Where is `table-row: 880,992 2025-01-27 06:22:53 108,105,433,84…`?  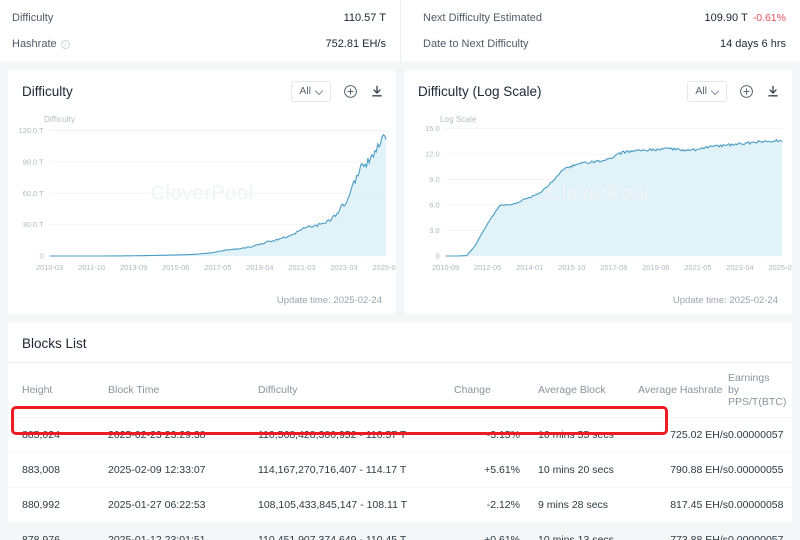 table-row: 880,992 2025-01-27 06:22:53 108,105,433,84… is located at coordinates (400, 505).